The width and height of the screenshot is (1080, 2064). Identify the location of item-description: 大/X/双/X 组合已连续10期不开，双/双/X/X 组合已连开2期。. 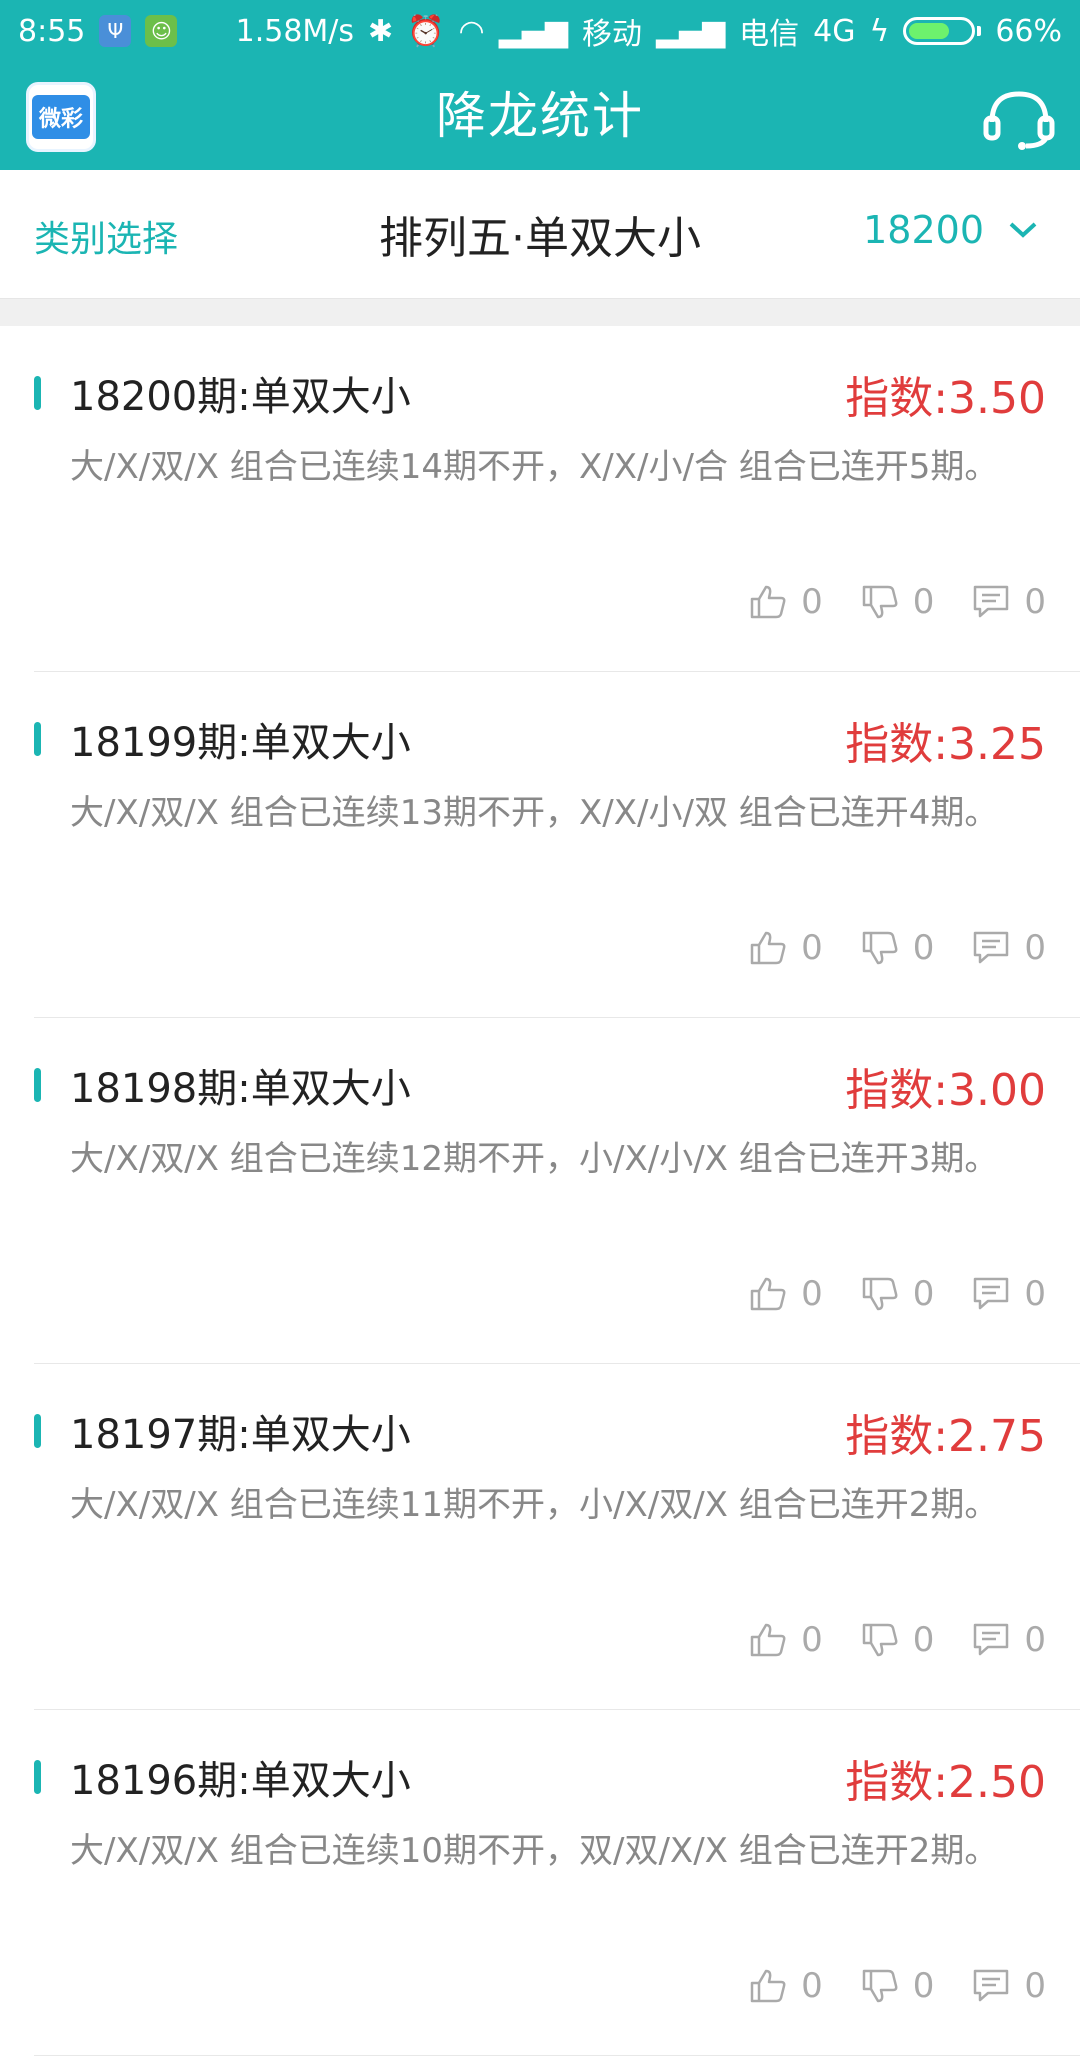
(534, 1851).